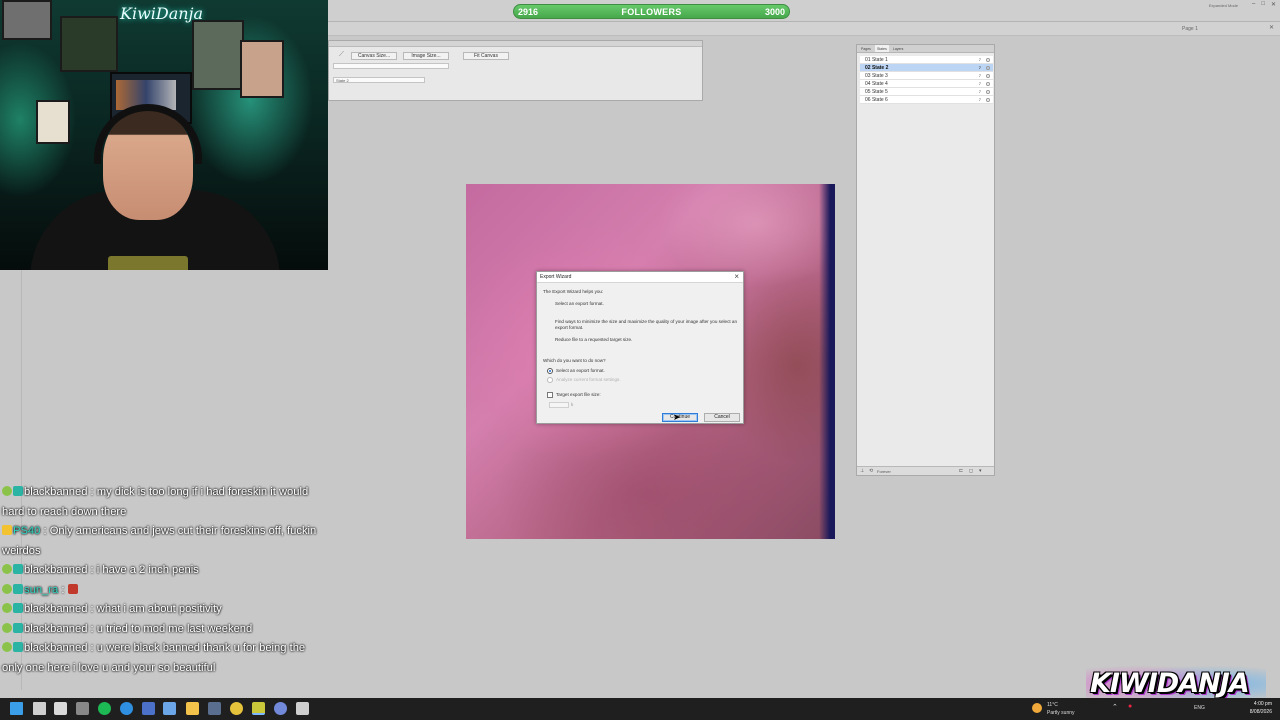 The image size is (1280, 720). Describe the element at coordinates (1271, 27) in the screenshot. I see `document-close-icon: ✕` at that location.